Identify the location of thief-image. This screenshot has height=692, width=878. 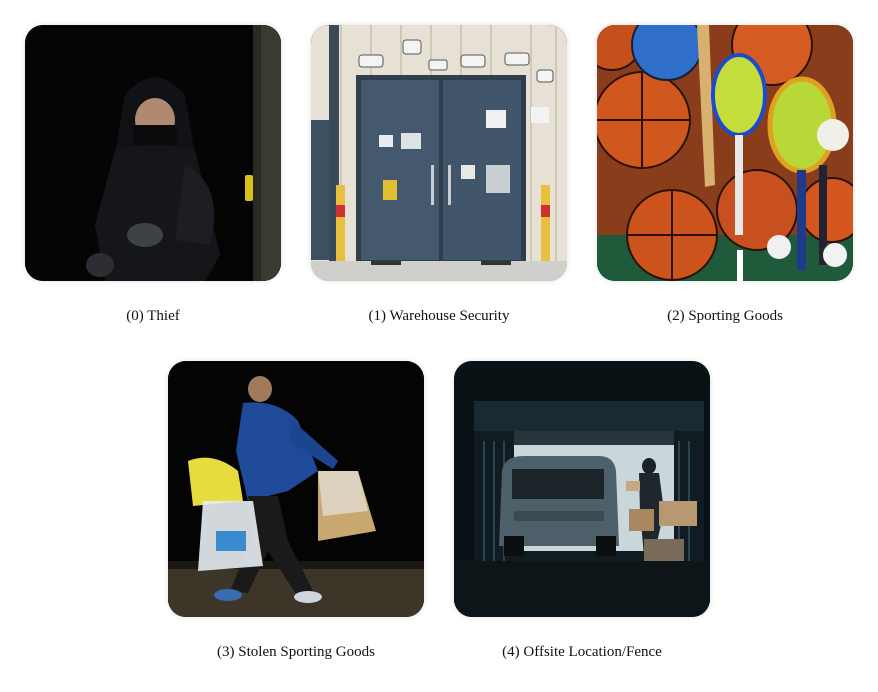
(153, 153).